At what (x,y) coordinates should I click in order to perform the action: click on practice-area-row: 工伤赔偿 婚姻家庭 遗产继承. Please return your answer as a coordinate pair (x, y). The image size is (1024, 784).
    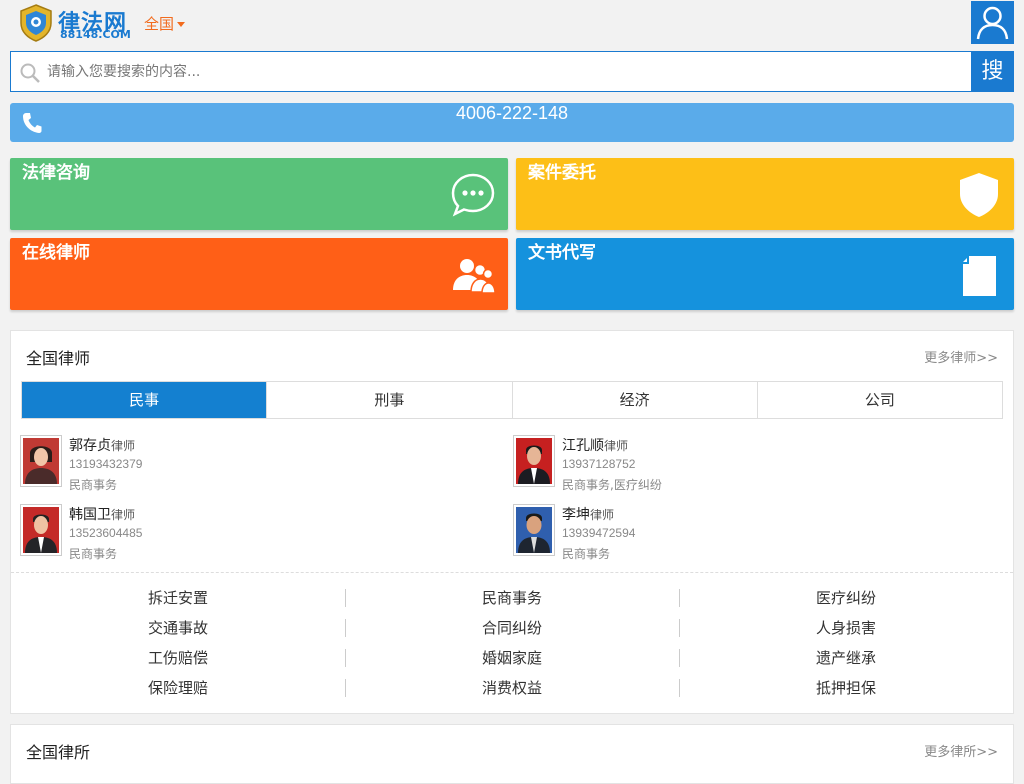
    Looking at the image, I should click on (512, 658).